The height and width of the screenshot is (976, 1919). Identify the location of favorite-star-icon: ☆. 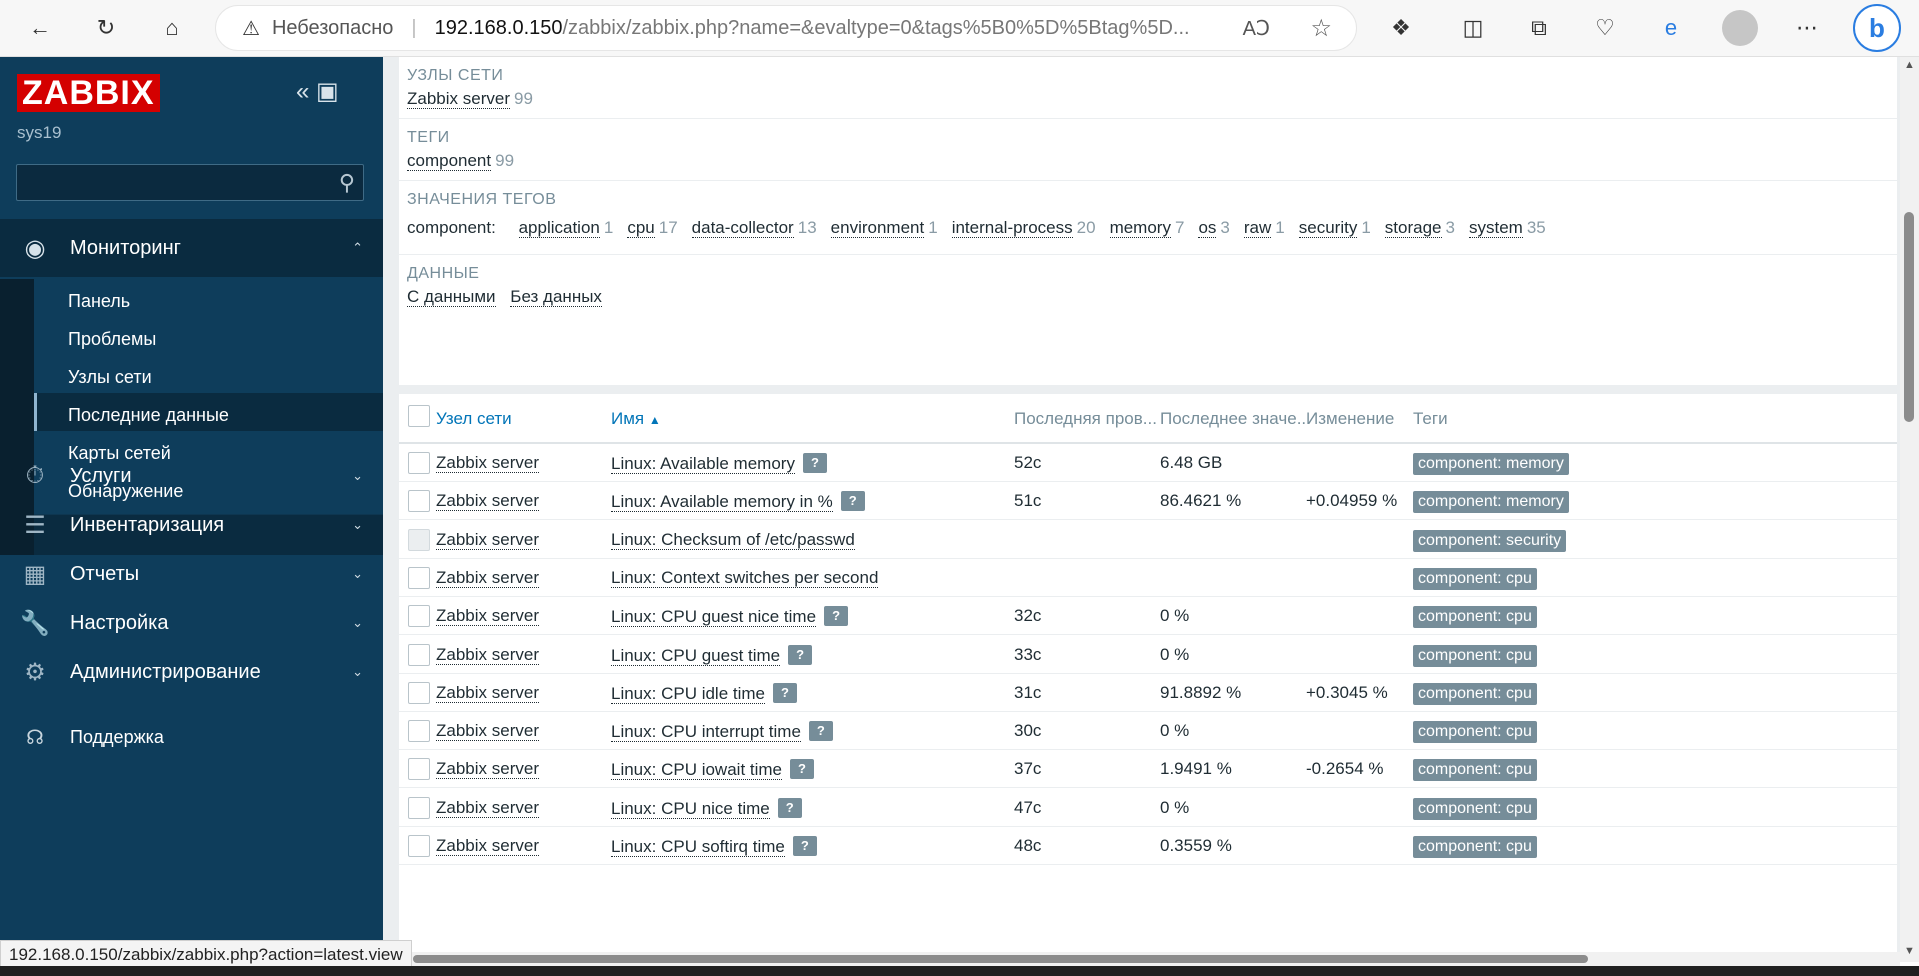
(1321, 28).